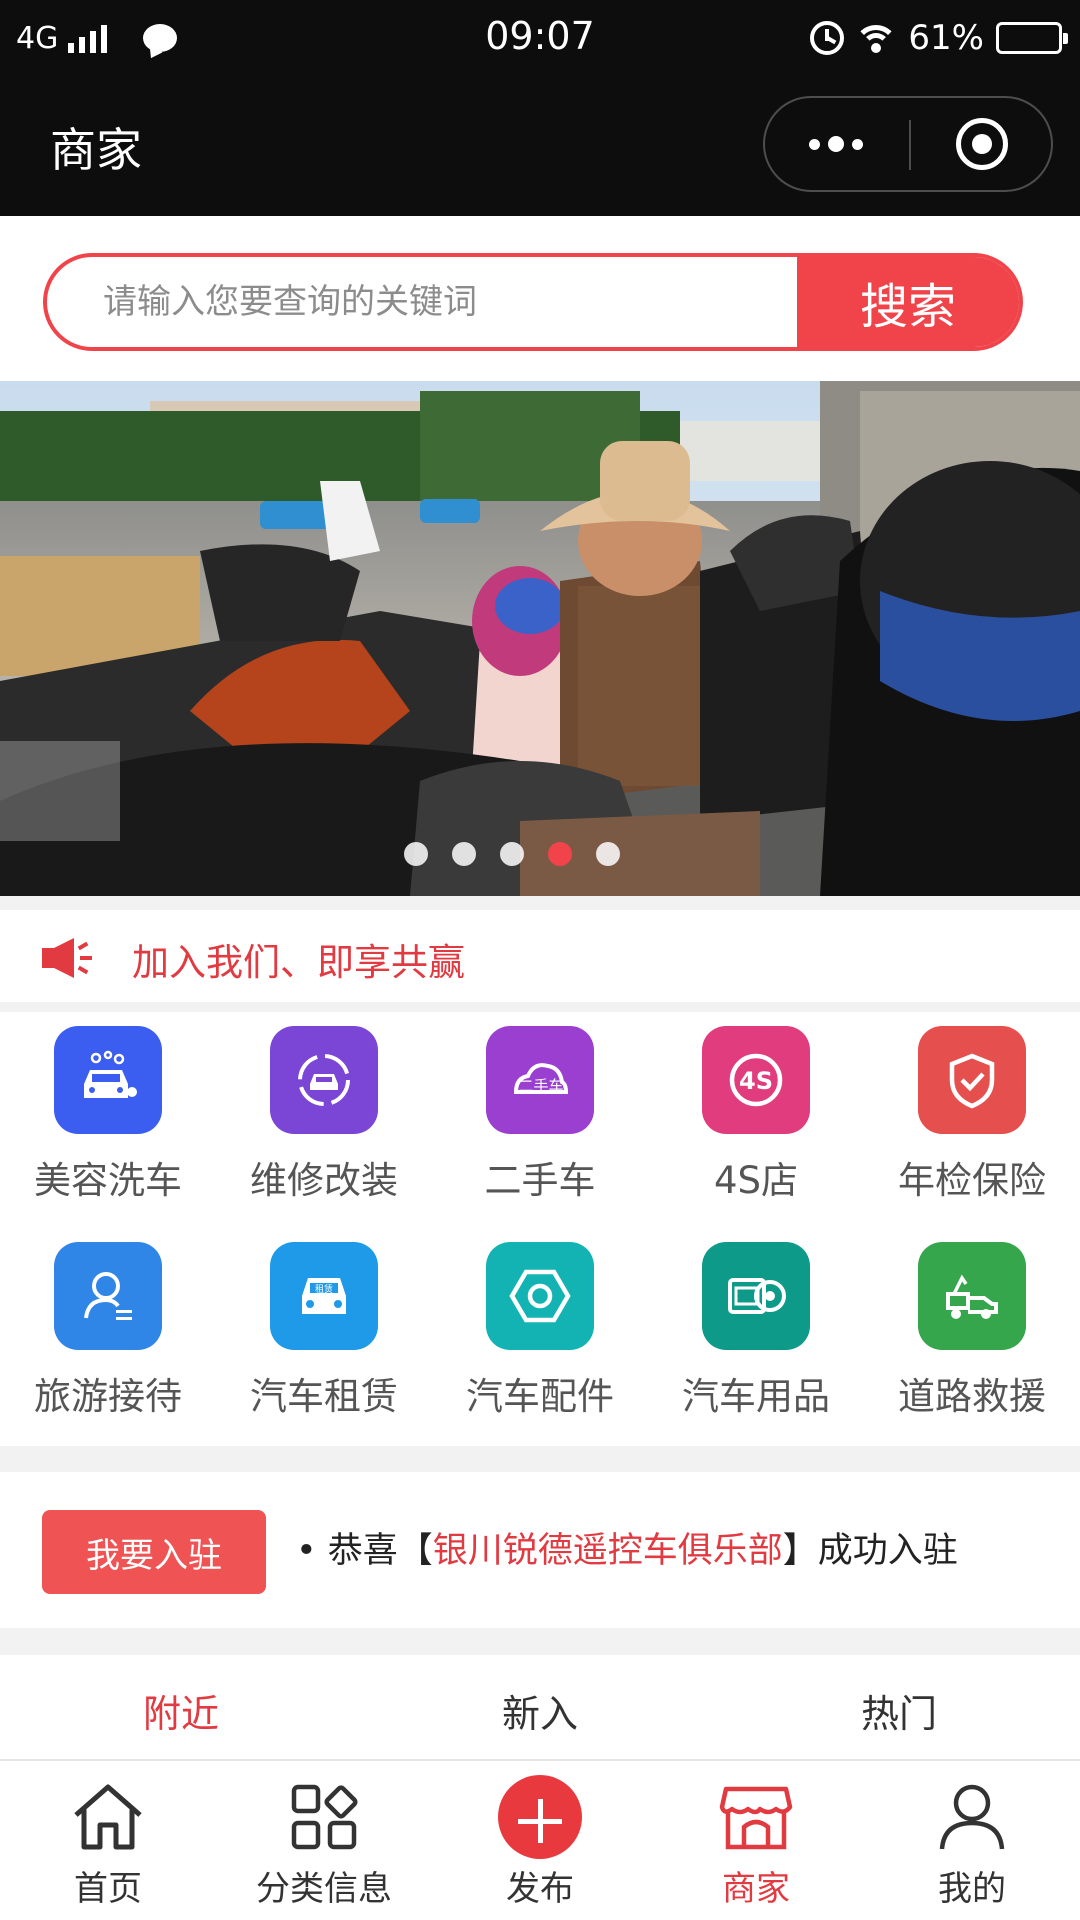 The width and height of the screenshot is (1080, 1920). I want to click on alarm-icon, so click(827, 38).